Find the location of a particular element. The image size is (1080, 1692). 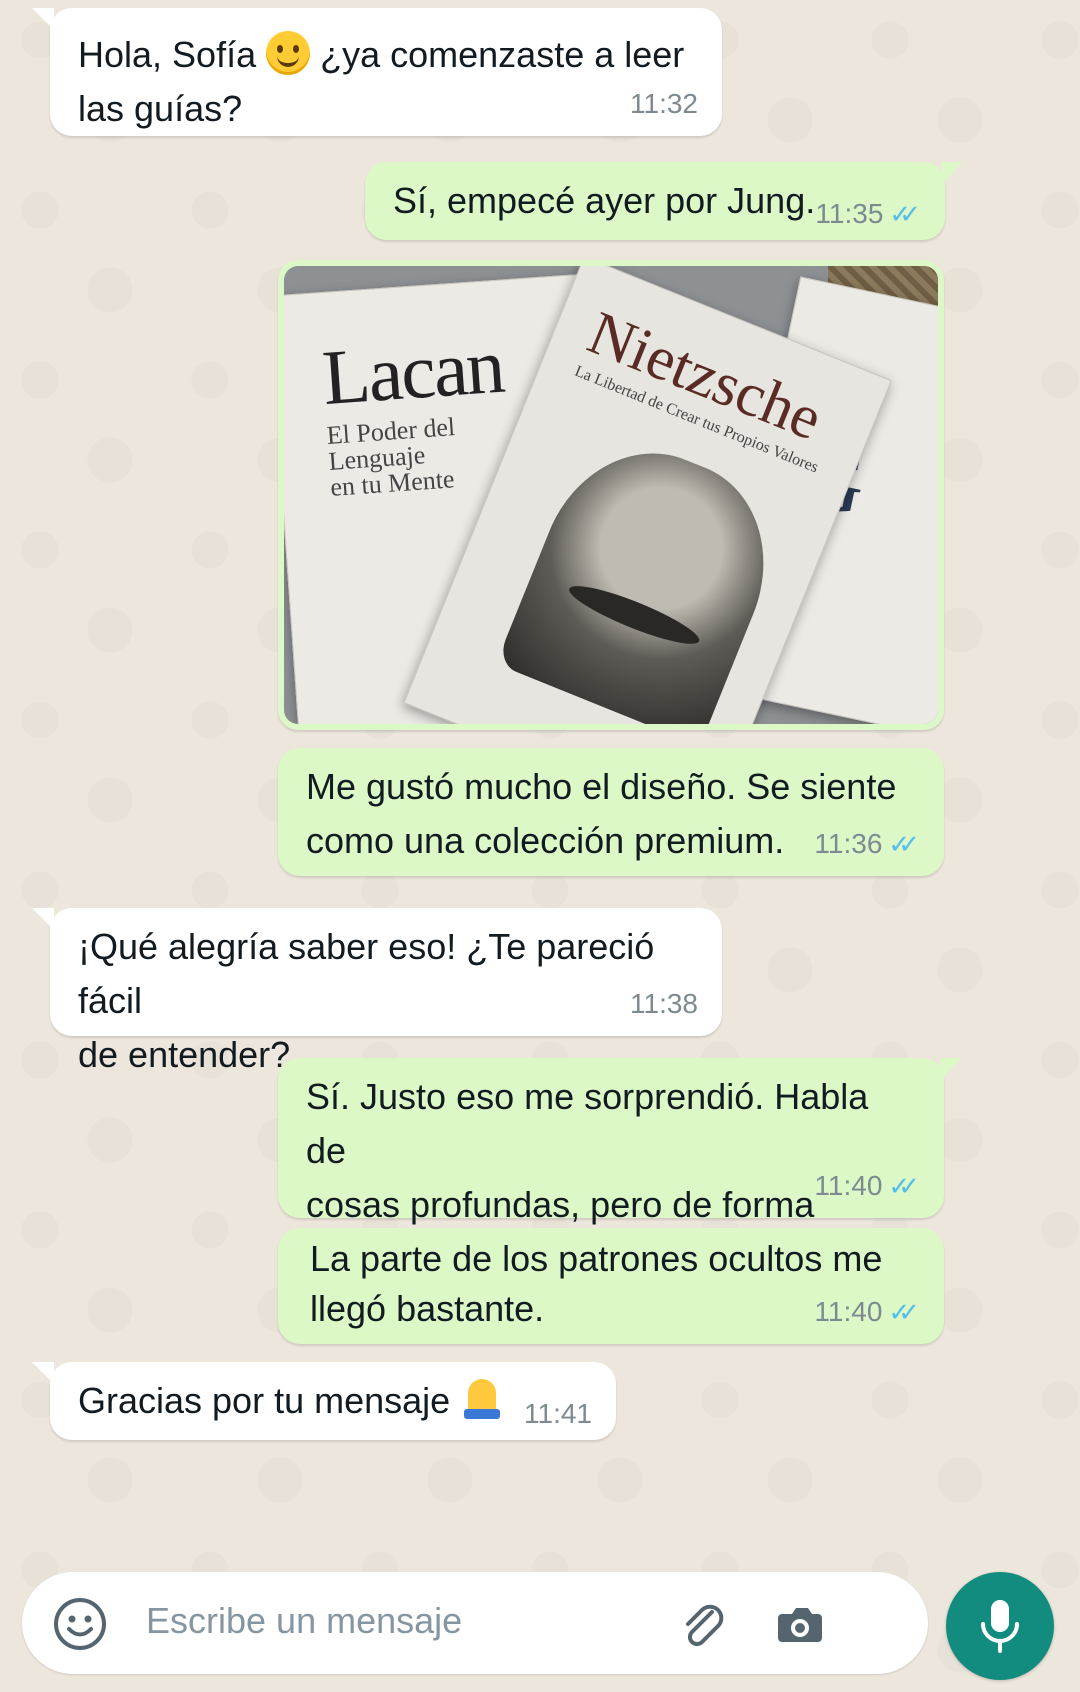

message-time: 11:38 is located at coordinates (664, 1003).